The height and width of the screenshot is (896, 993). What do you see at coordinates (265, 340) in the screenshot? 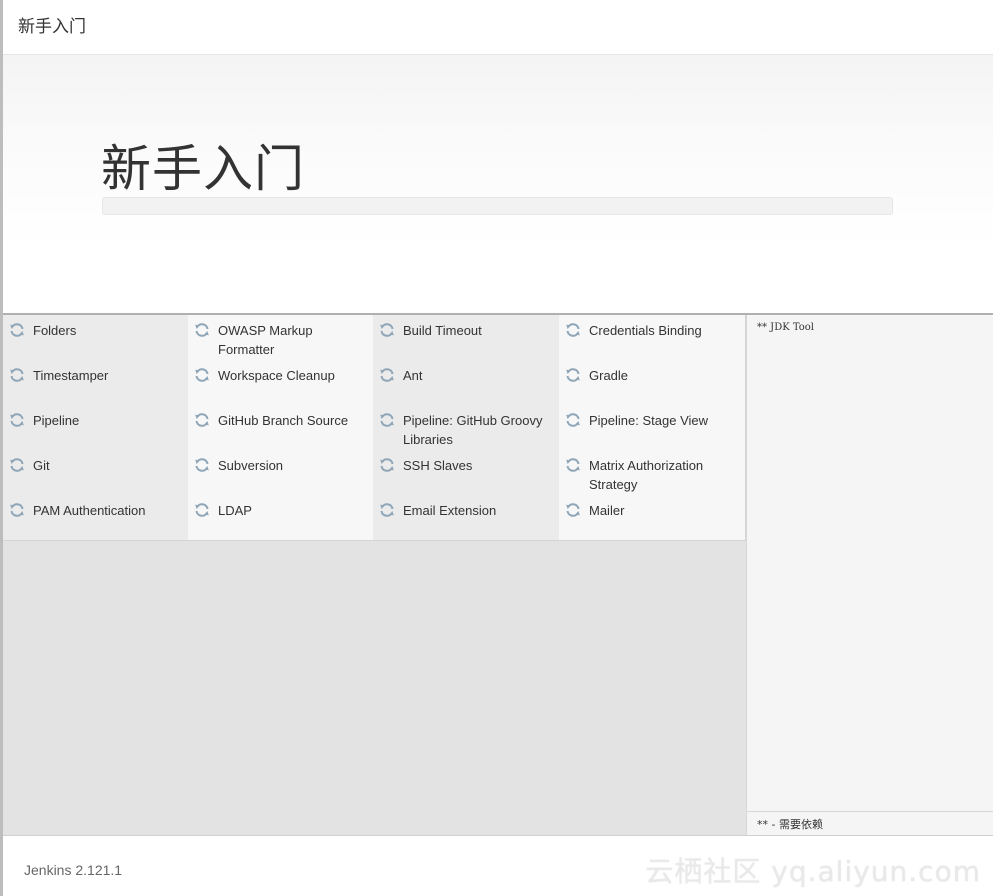
I see `plugin-name: OWASP Markup Formatter` at bounding box center [265, 340].